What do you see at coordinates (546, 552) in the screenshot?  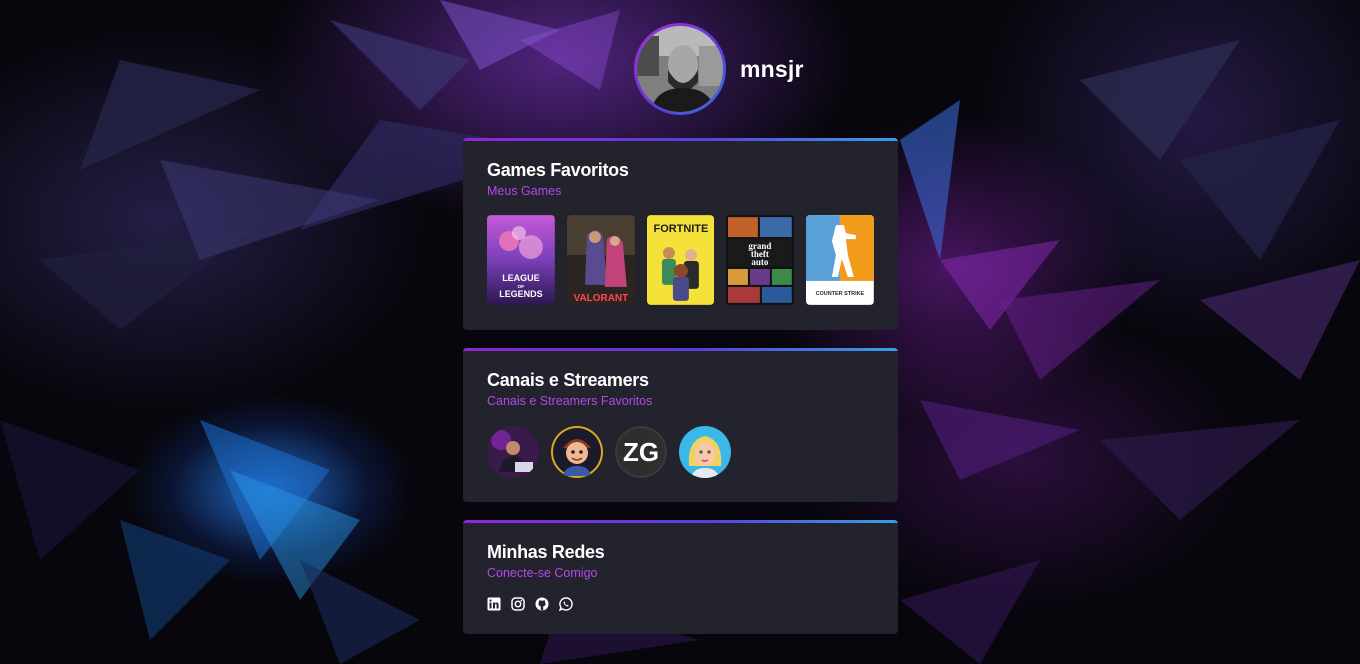 I see `social-card-title: Minhas Redes` at bounding box center [546, 552].